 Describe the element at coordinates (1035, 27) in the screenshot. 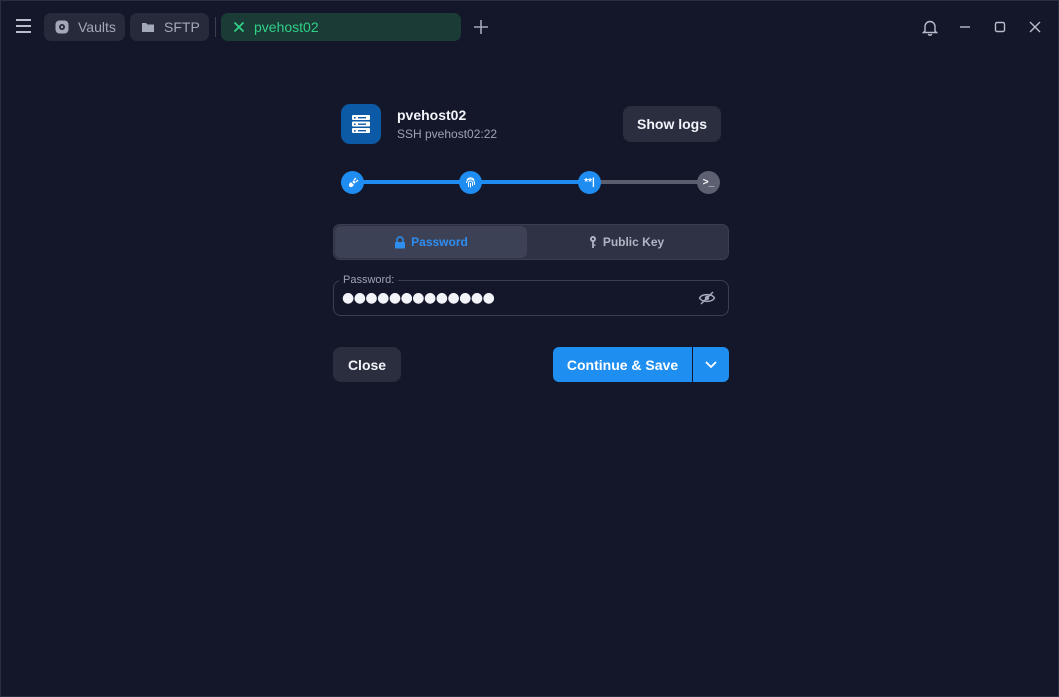

I see `close-window-icon` at that location.